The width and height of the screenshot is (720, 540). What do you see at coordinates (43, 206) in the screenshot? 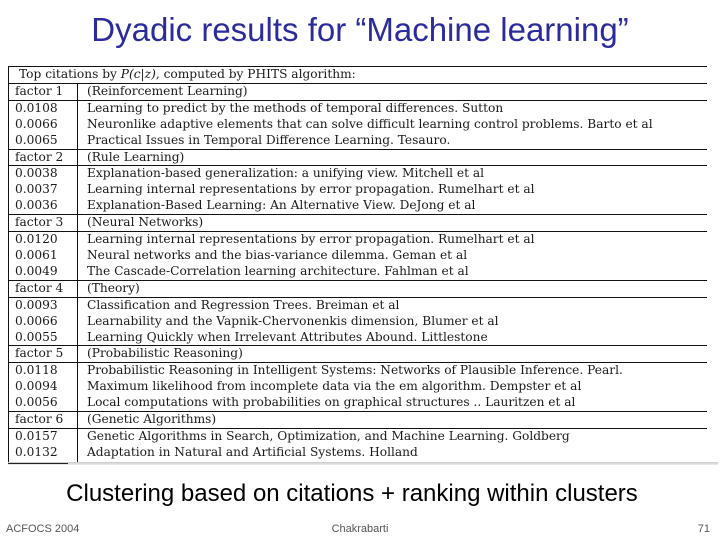
I see `citation-score: 0.0036` at bounding box center [43, 206].